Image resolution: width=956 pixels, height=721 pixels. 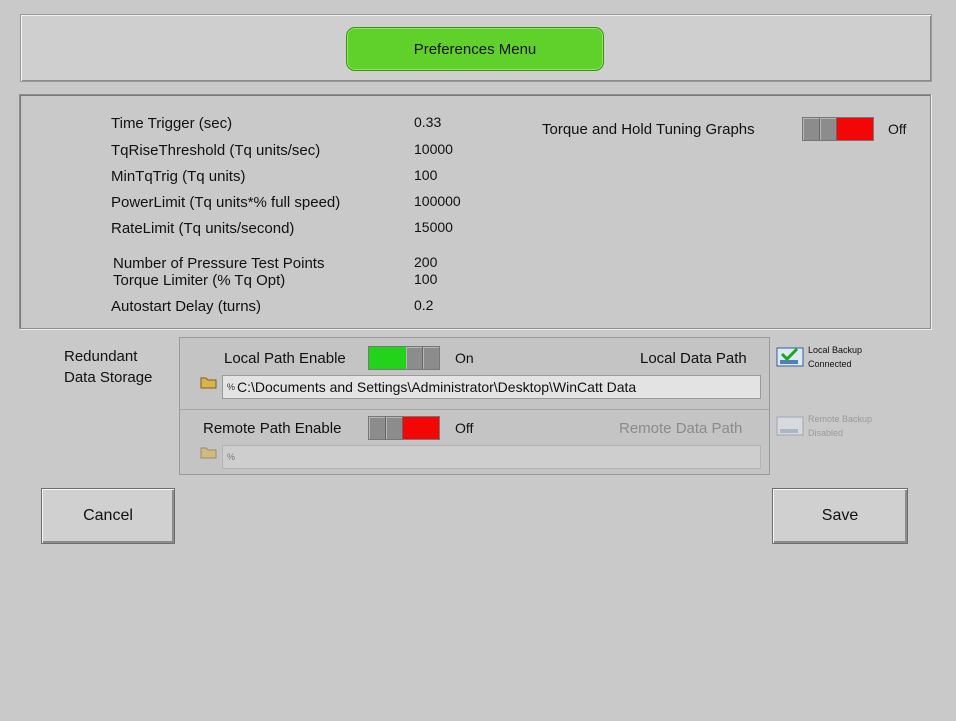 What do you see at coordinates (648, 129) in the screenshot?
I see `tuning-graphs-label: Torque and Hold Tuning Graphs` at bounding box center [648, 129].